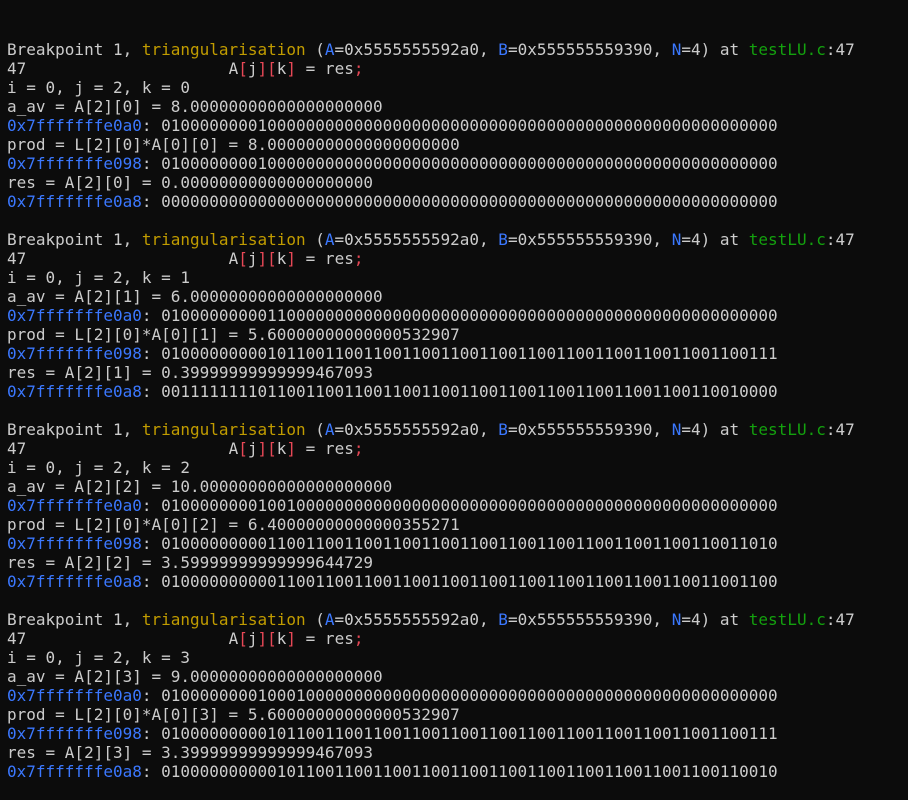  Describe the element at coordinates (457, 87) in the screenshot. I see `loop-indices-line: i = 0, j = 2, k = 0` at that location.